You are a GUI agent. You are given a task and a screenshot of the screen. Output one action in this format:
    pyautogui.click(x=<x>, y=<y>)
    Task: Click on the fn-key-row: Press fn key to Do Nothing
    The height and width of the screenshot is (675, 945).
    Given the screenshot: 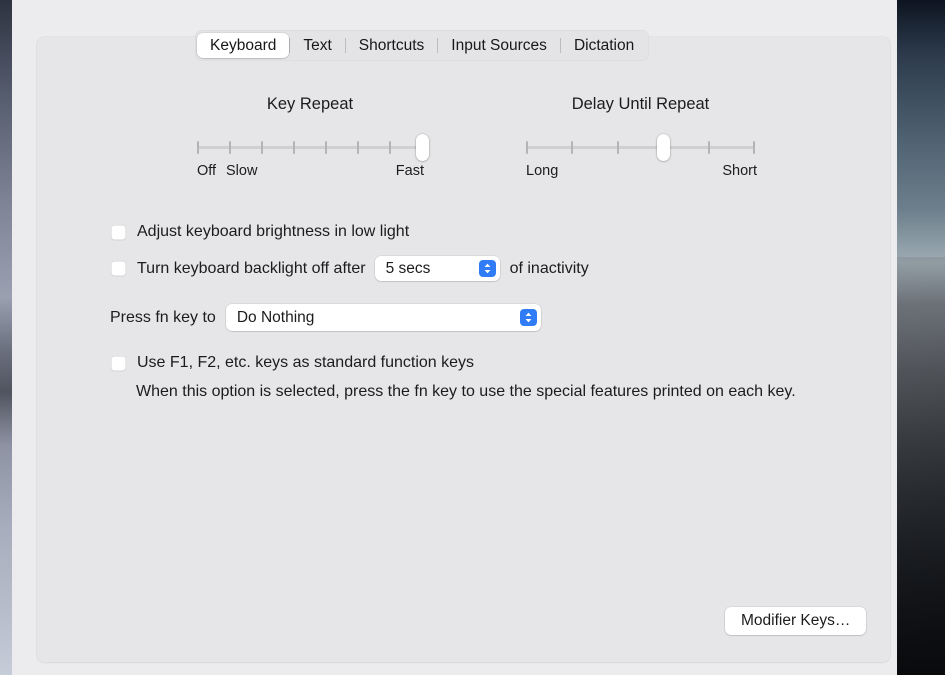 What is the action you would take?
    pyautogui.click(x=325, y=317)
    